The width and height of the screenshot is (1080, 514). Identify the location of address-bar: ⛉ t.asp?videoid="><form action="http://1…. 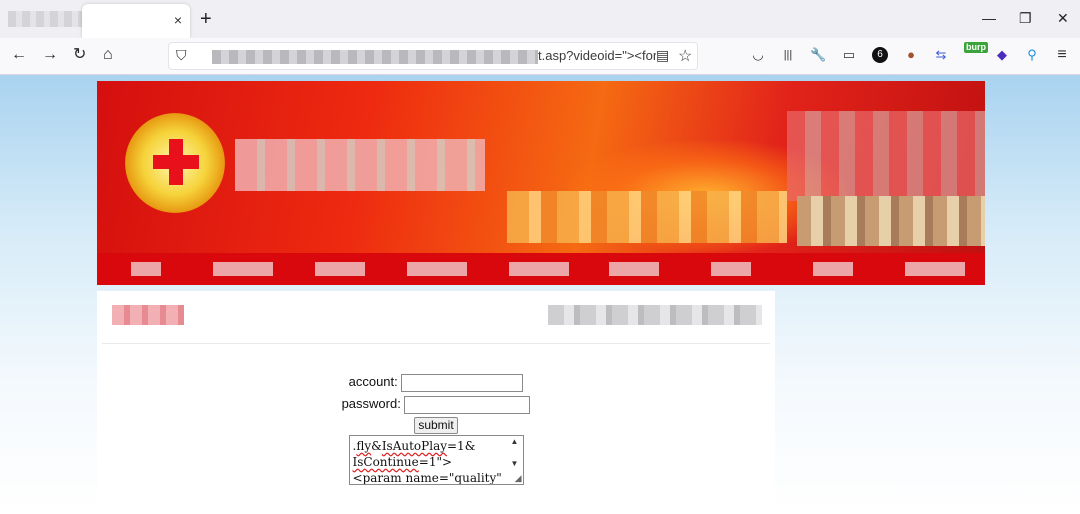
(433, 56).